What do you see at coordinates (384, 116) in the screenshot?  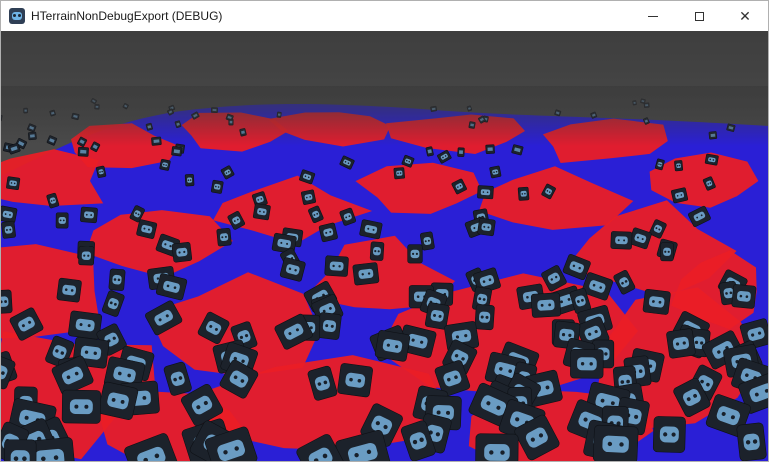 I see `distance-fog` at bounding box center [384, 116].